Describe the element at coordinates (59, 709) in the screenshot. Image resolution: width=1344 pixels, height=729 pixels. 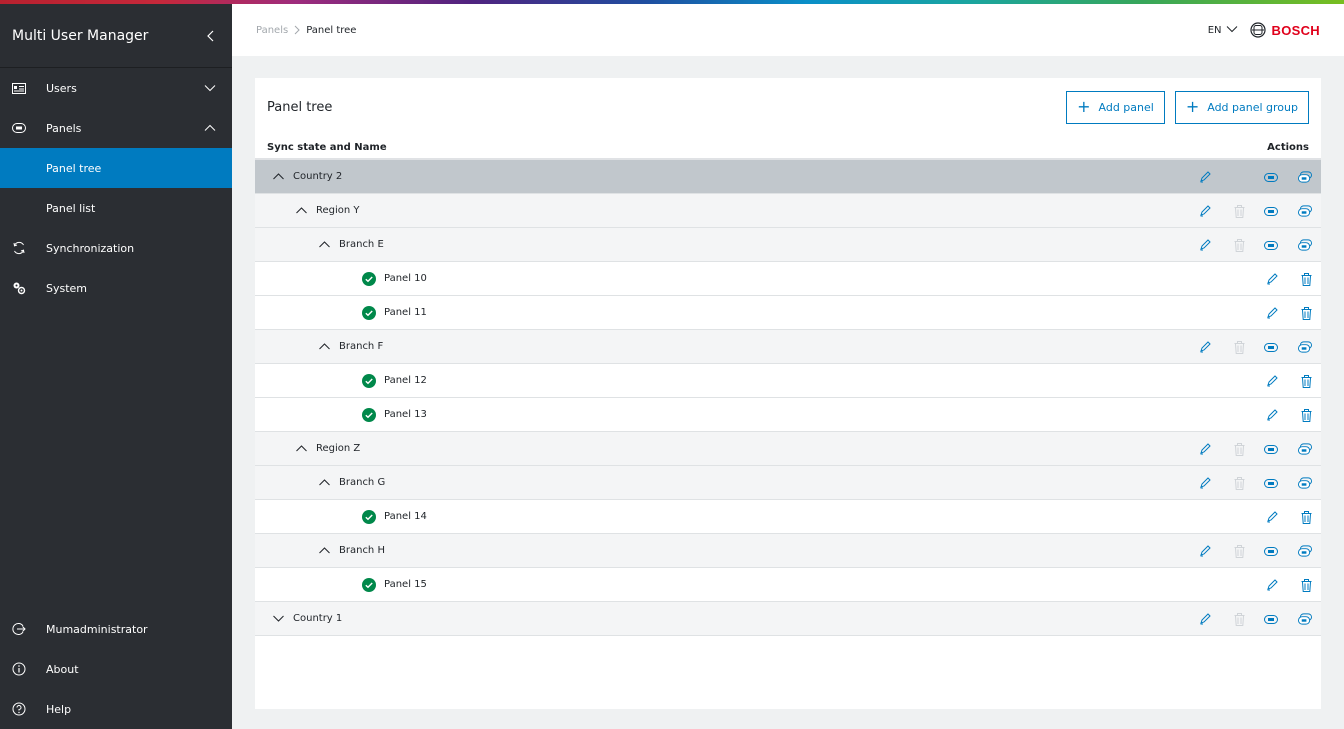
I see `sidebar-item-label: Help` at that location.